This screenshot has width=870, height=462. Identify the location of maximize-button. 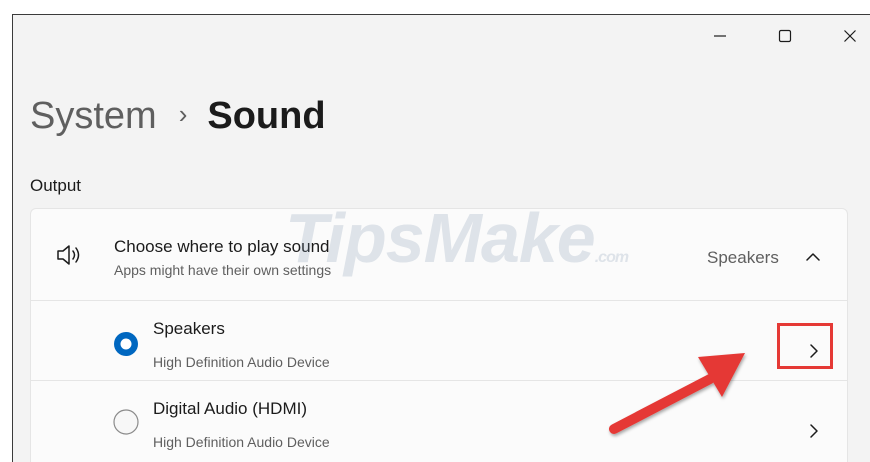
(785, 36).